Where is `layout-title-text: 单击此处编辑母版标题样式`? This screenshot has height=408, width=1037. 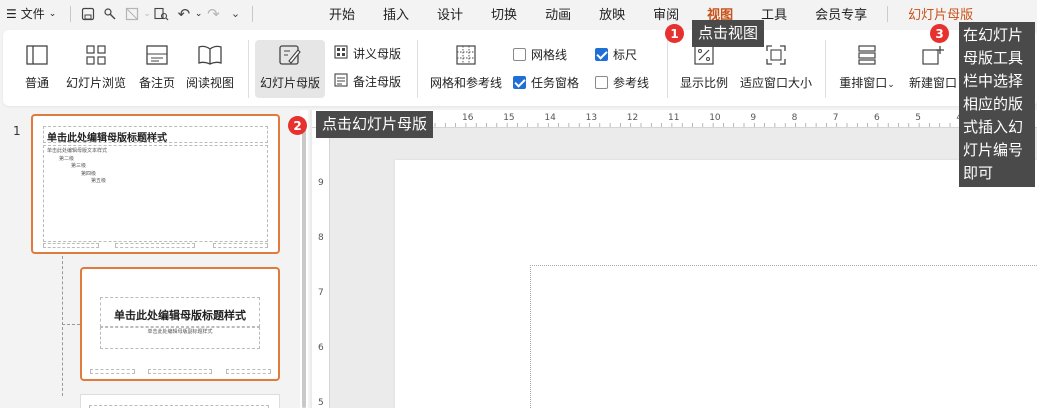 layout-title-text: 单击此处编辑母版标题样式 is located at coordinates (180, 315).